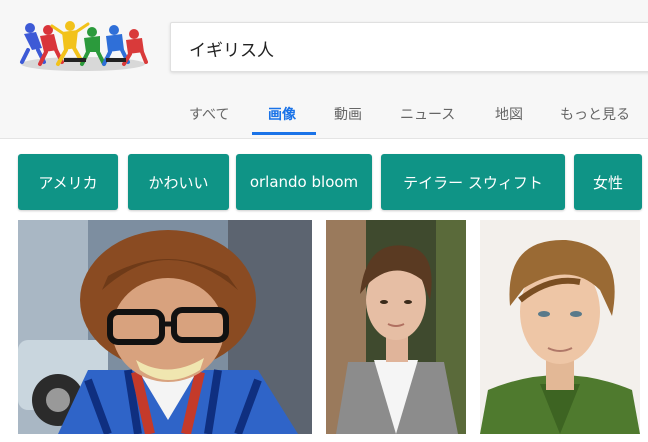  I want to click on tab-news: ニュース, so click(427, 114).